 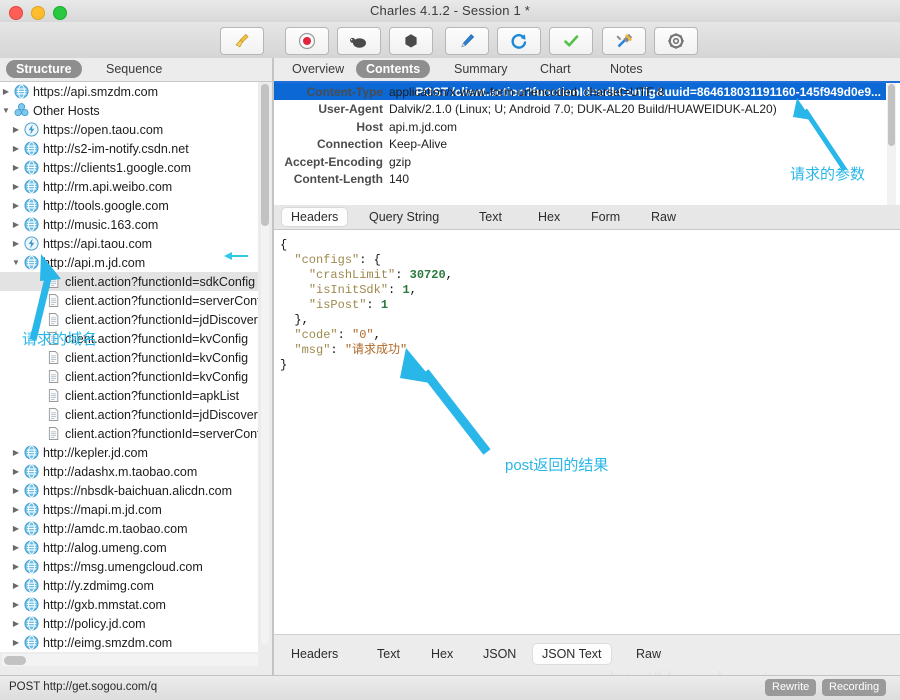 I want to click on tab-notes: Notes, so click(x=626, y=69).